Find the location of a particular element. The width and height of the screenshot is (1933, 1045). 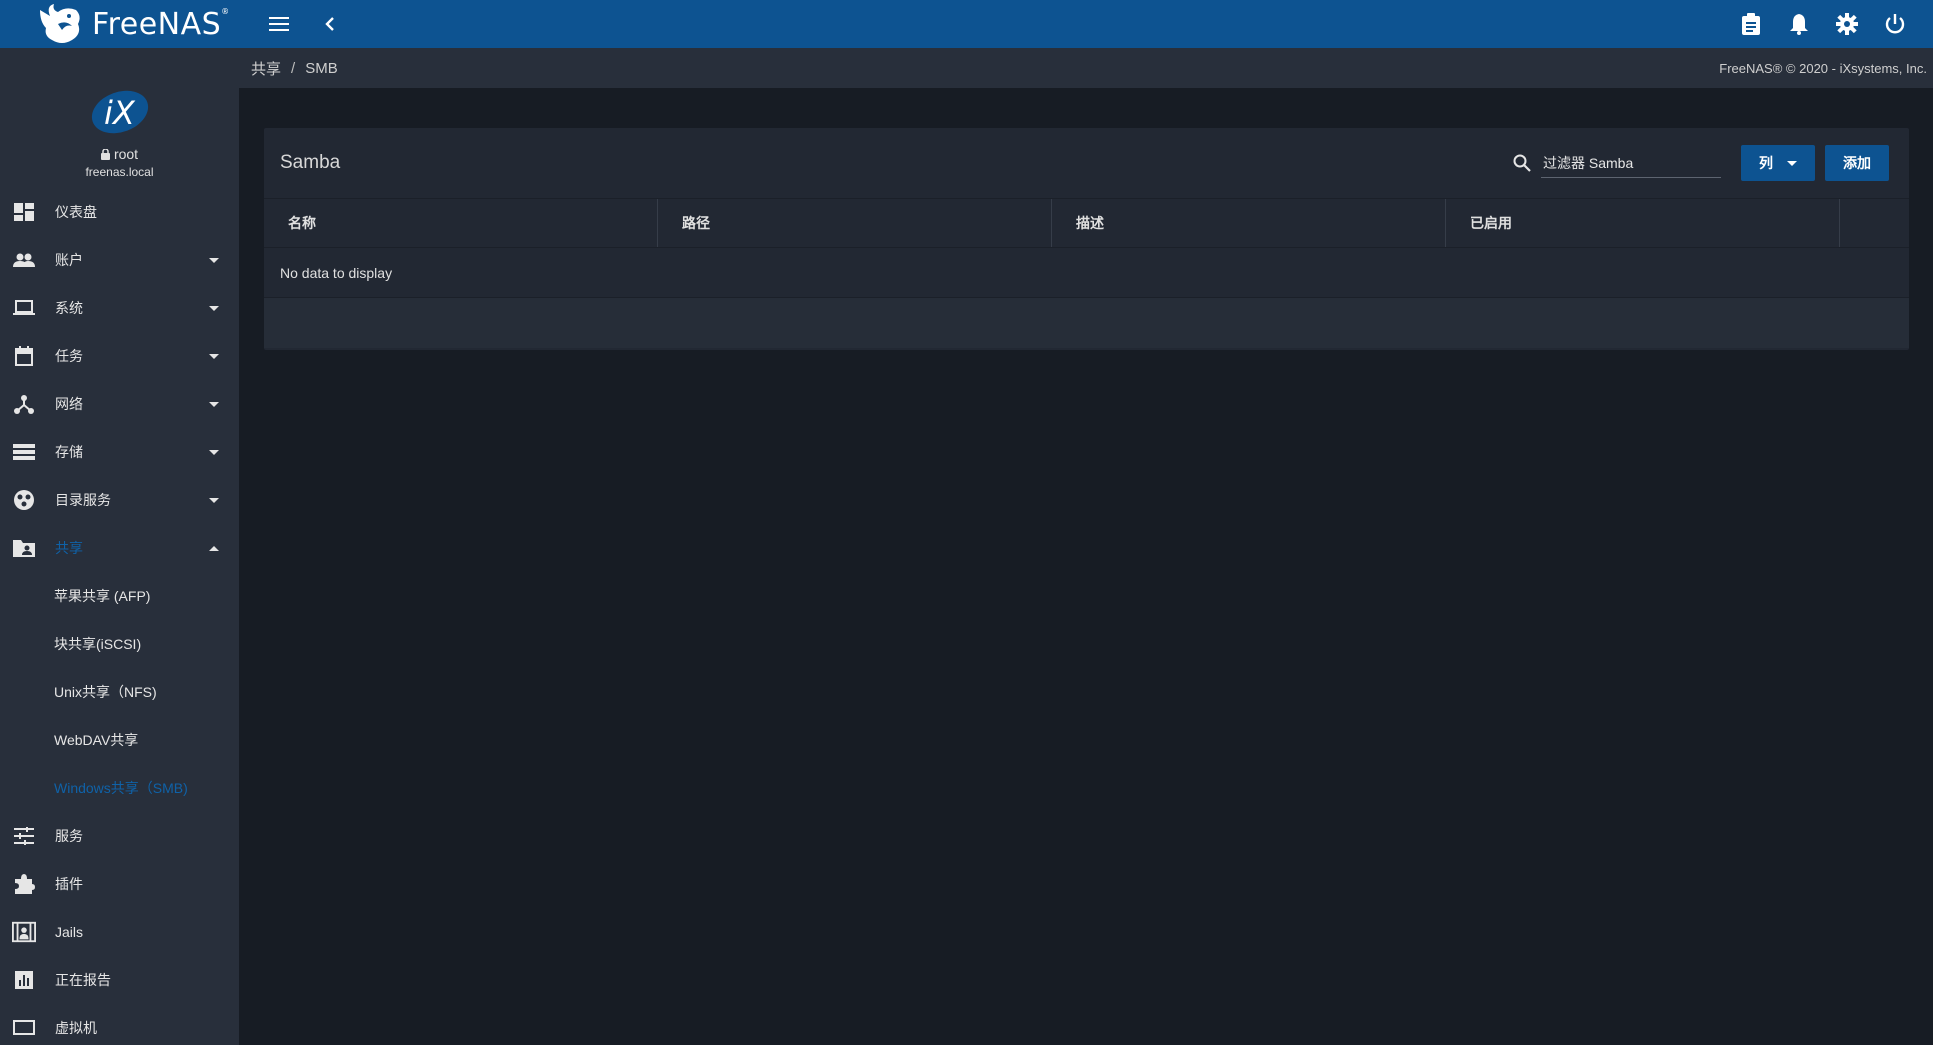

hostname-text: freenas.local is located at coordinates (119, 172).